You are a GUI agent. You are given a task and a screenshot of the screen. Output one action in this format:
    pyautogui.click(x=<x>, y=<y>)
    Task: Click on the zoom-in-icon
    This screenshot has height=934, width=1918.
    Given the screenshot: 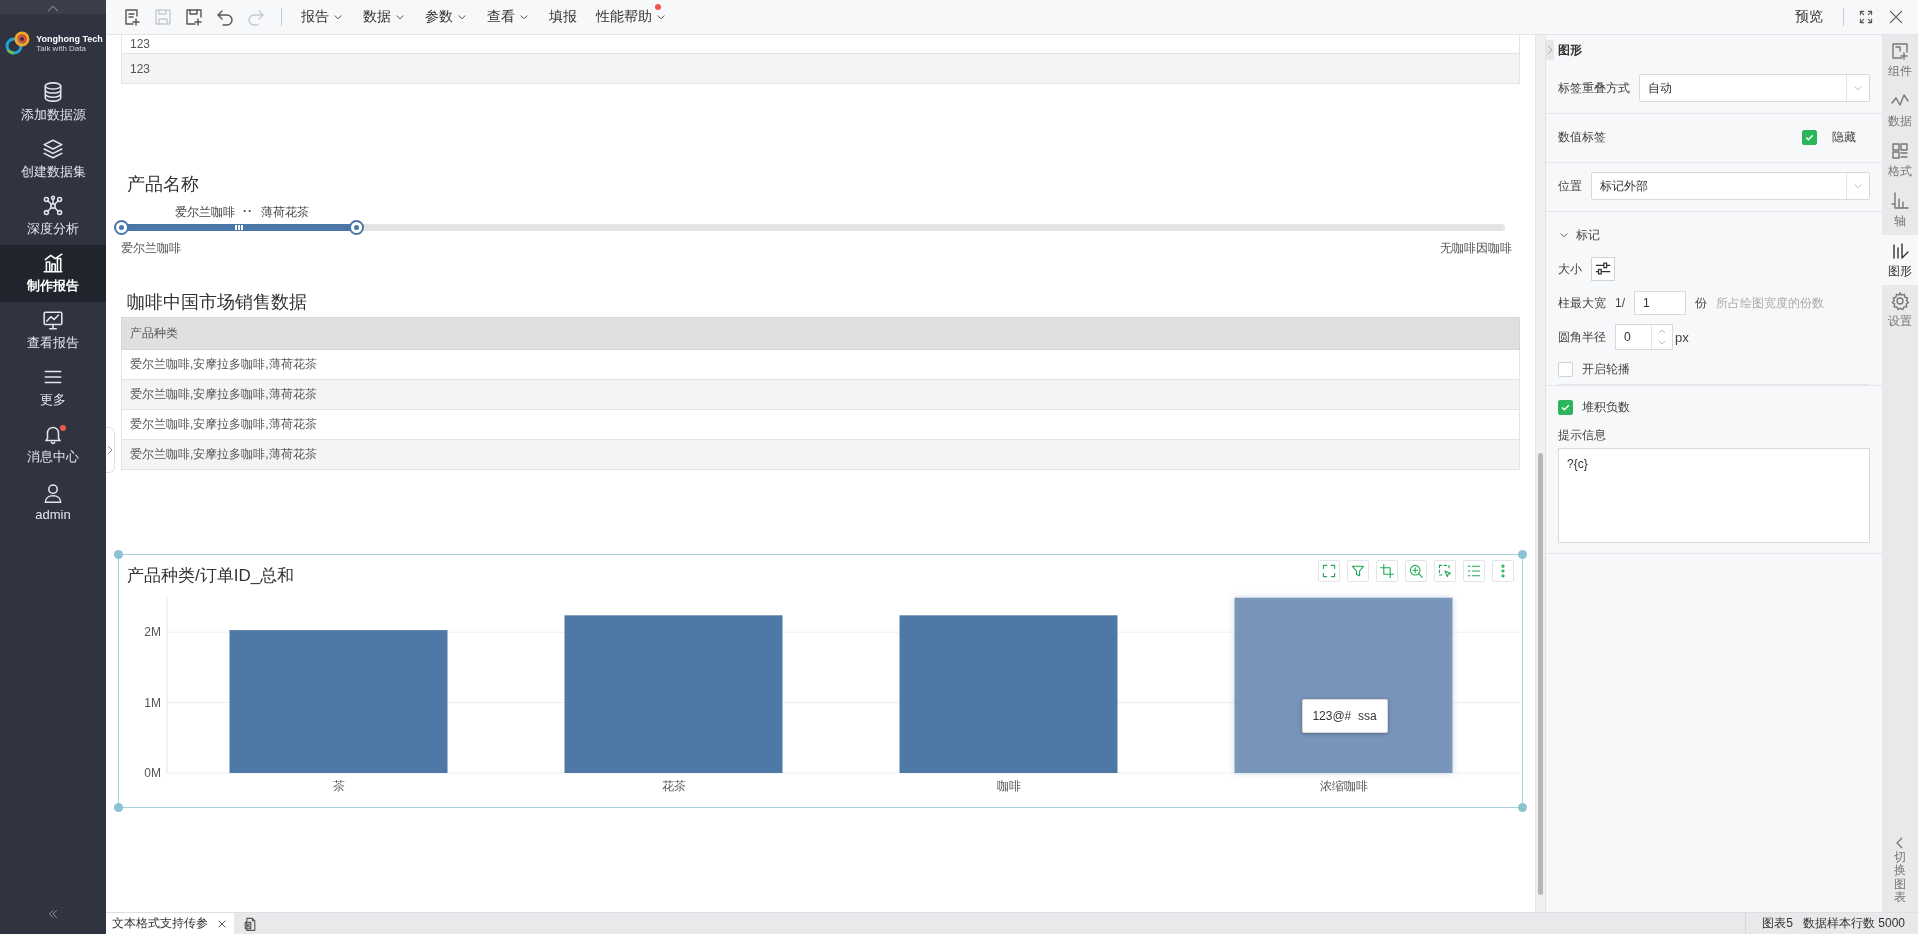 What is the action you would take?
    pyautogui.click(x=1416, y=571)
    